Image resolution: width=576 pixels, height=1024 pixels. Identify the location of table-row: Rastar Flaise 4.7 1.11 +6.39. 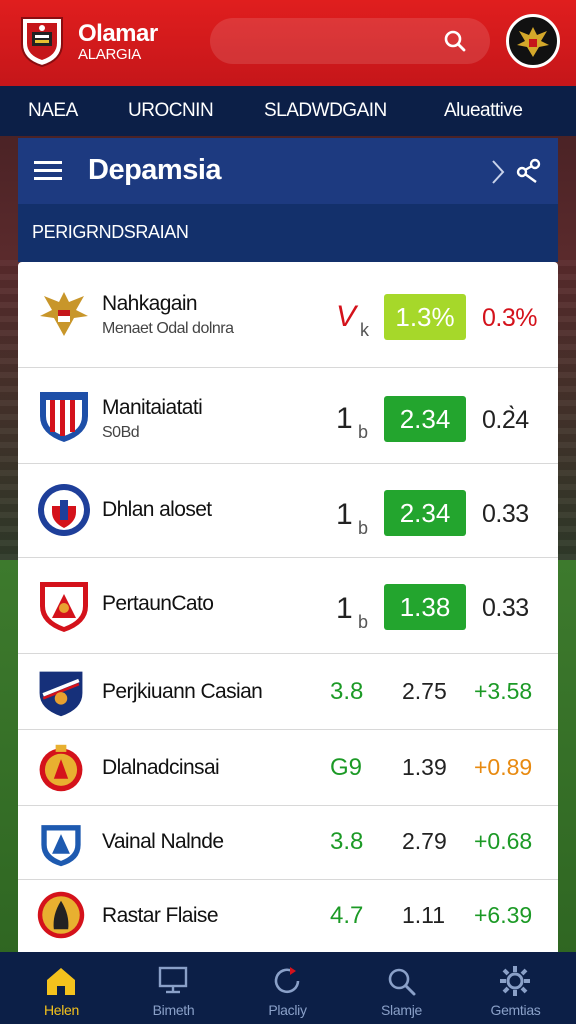
(288, 916).